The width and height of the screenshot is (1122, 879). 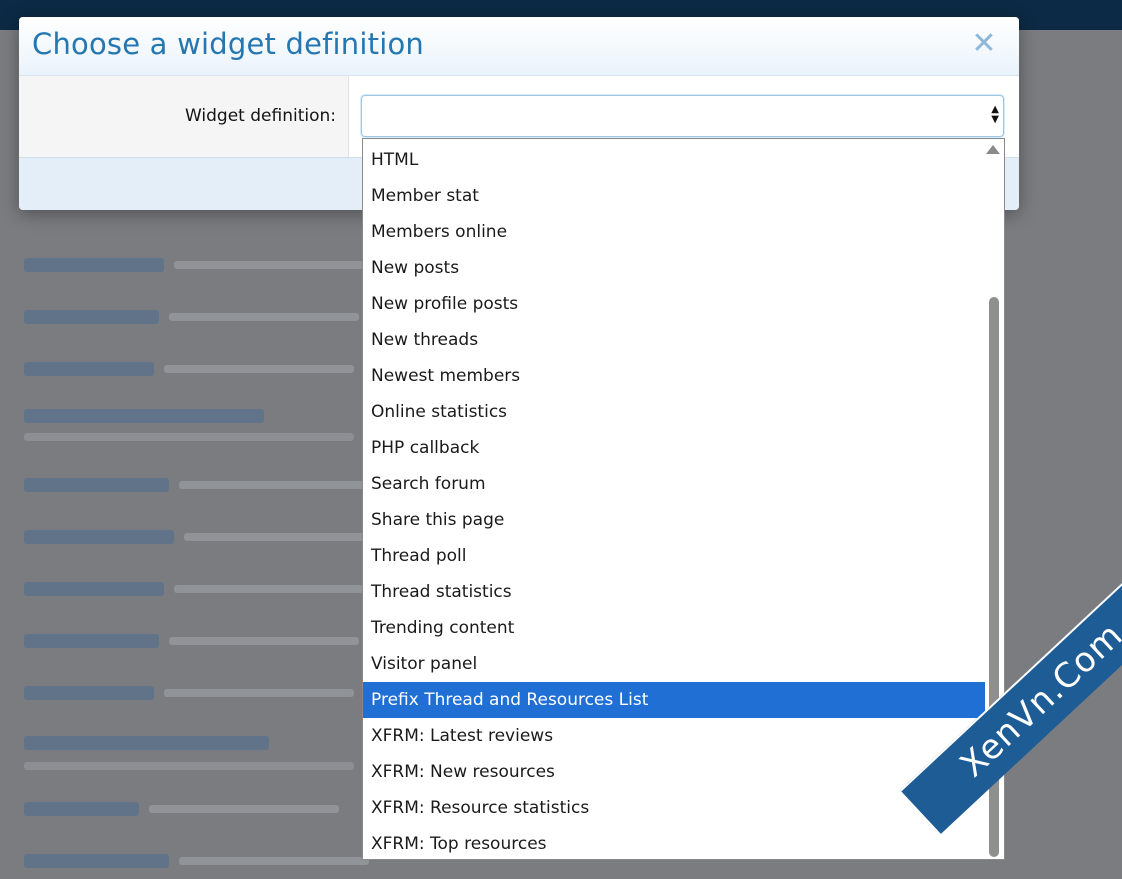 What do you see at coordinates (674, 448) in the screenshot?
I see `dropdown-option: PHP callback` at bounding box center [674, 448].